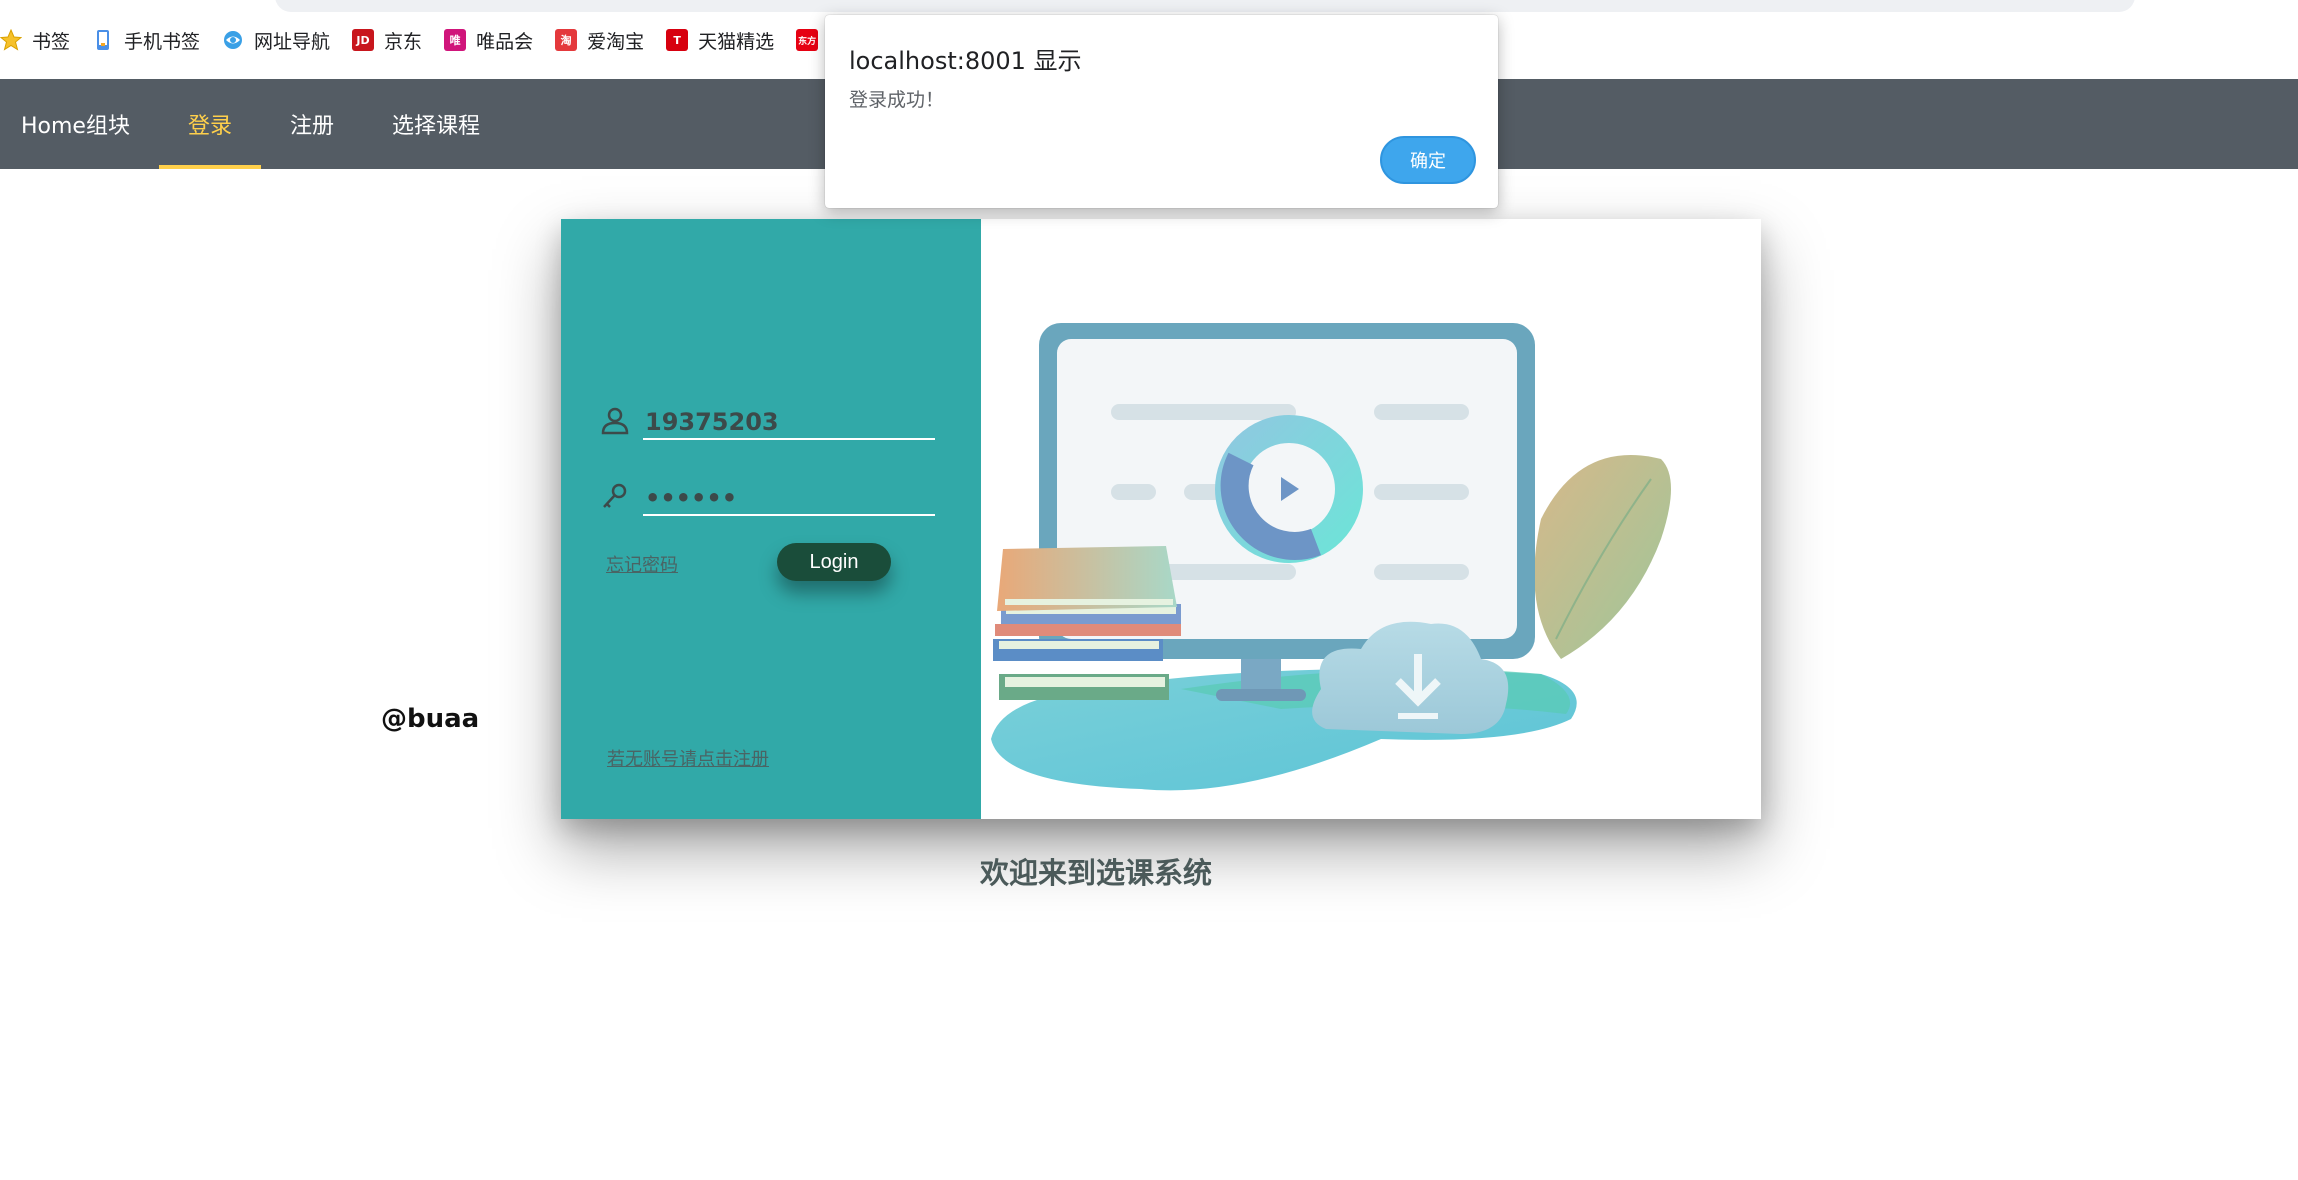  I want to click on dialog-ok-button: 确定, so click(1428, 160).